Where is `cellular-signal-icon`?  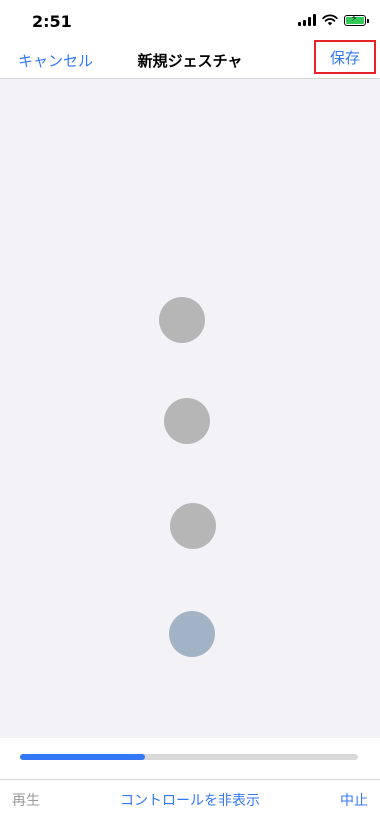 cellular-signal-icon is located at coordinates (307, 20).